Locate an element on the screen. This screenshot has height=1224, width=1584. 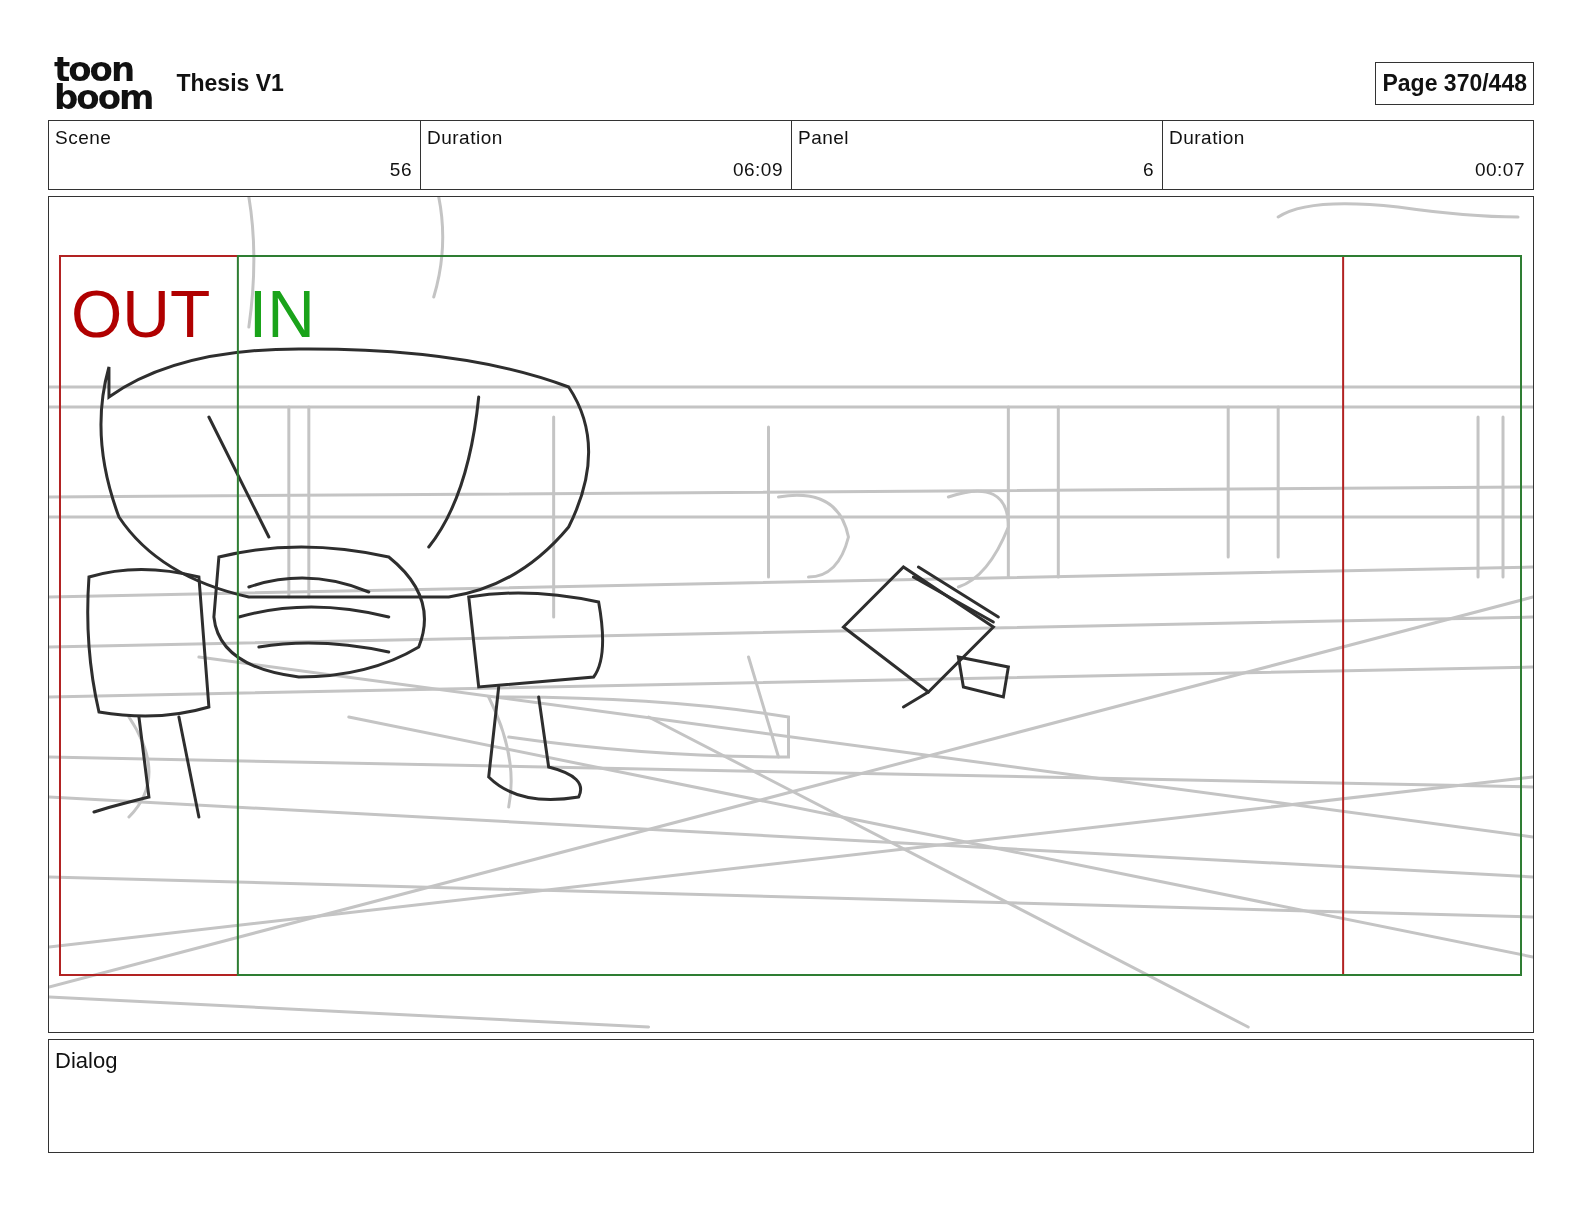
title: Thesis V1 is located at coordinates (230, 83).